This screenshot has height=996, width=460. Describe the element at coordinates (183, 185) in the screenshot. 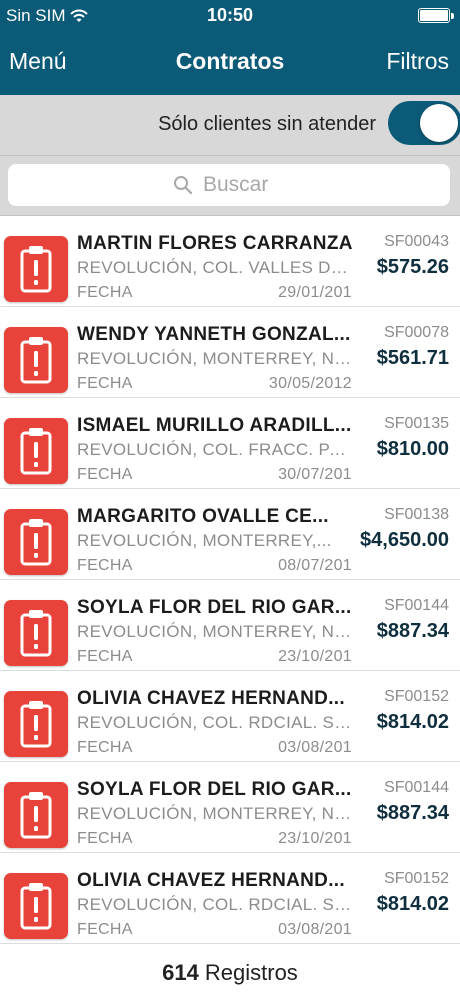

I see `search-icon` at that location.